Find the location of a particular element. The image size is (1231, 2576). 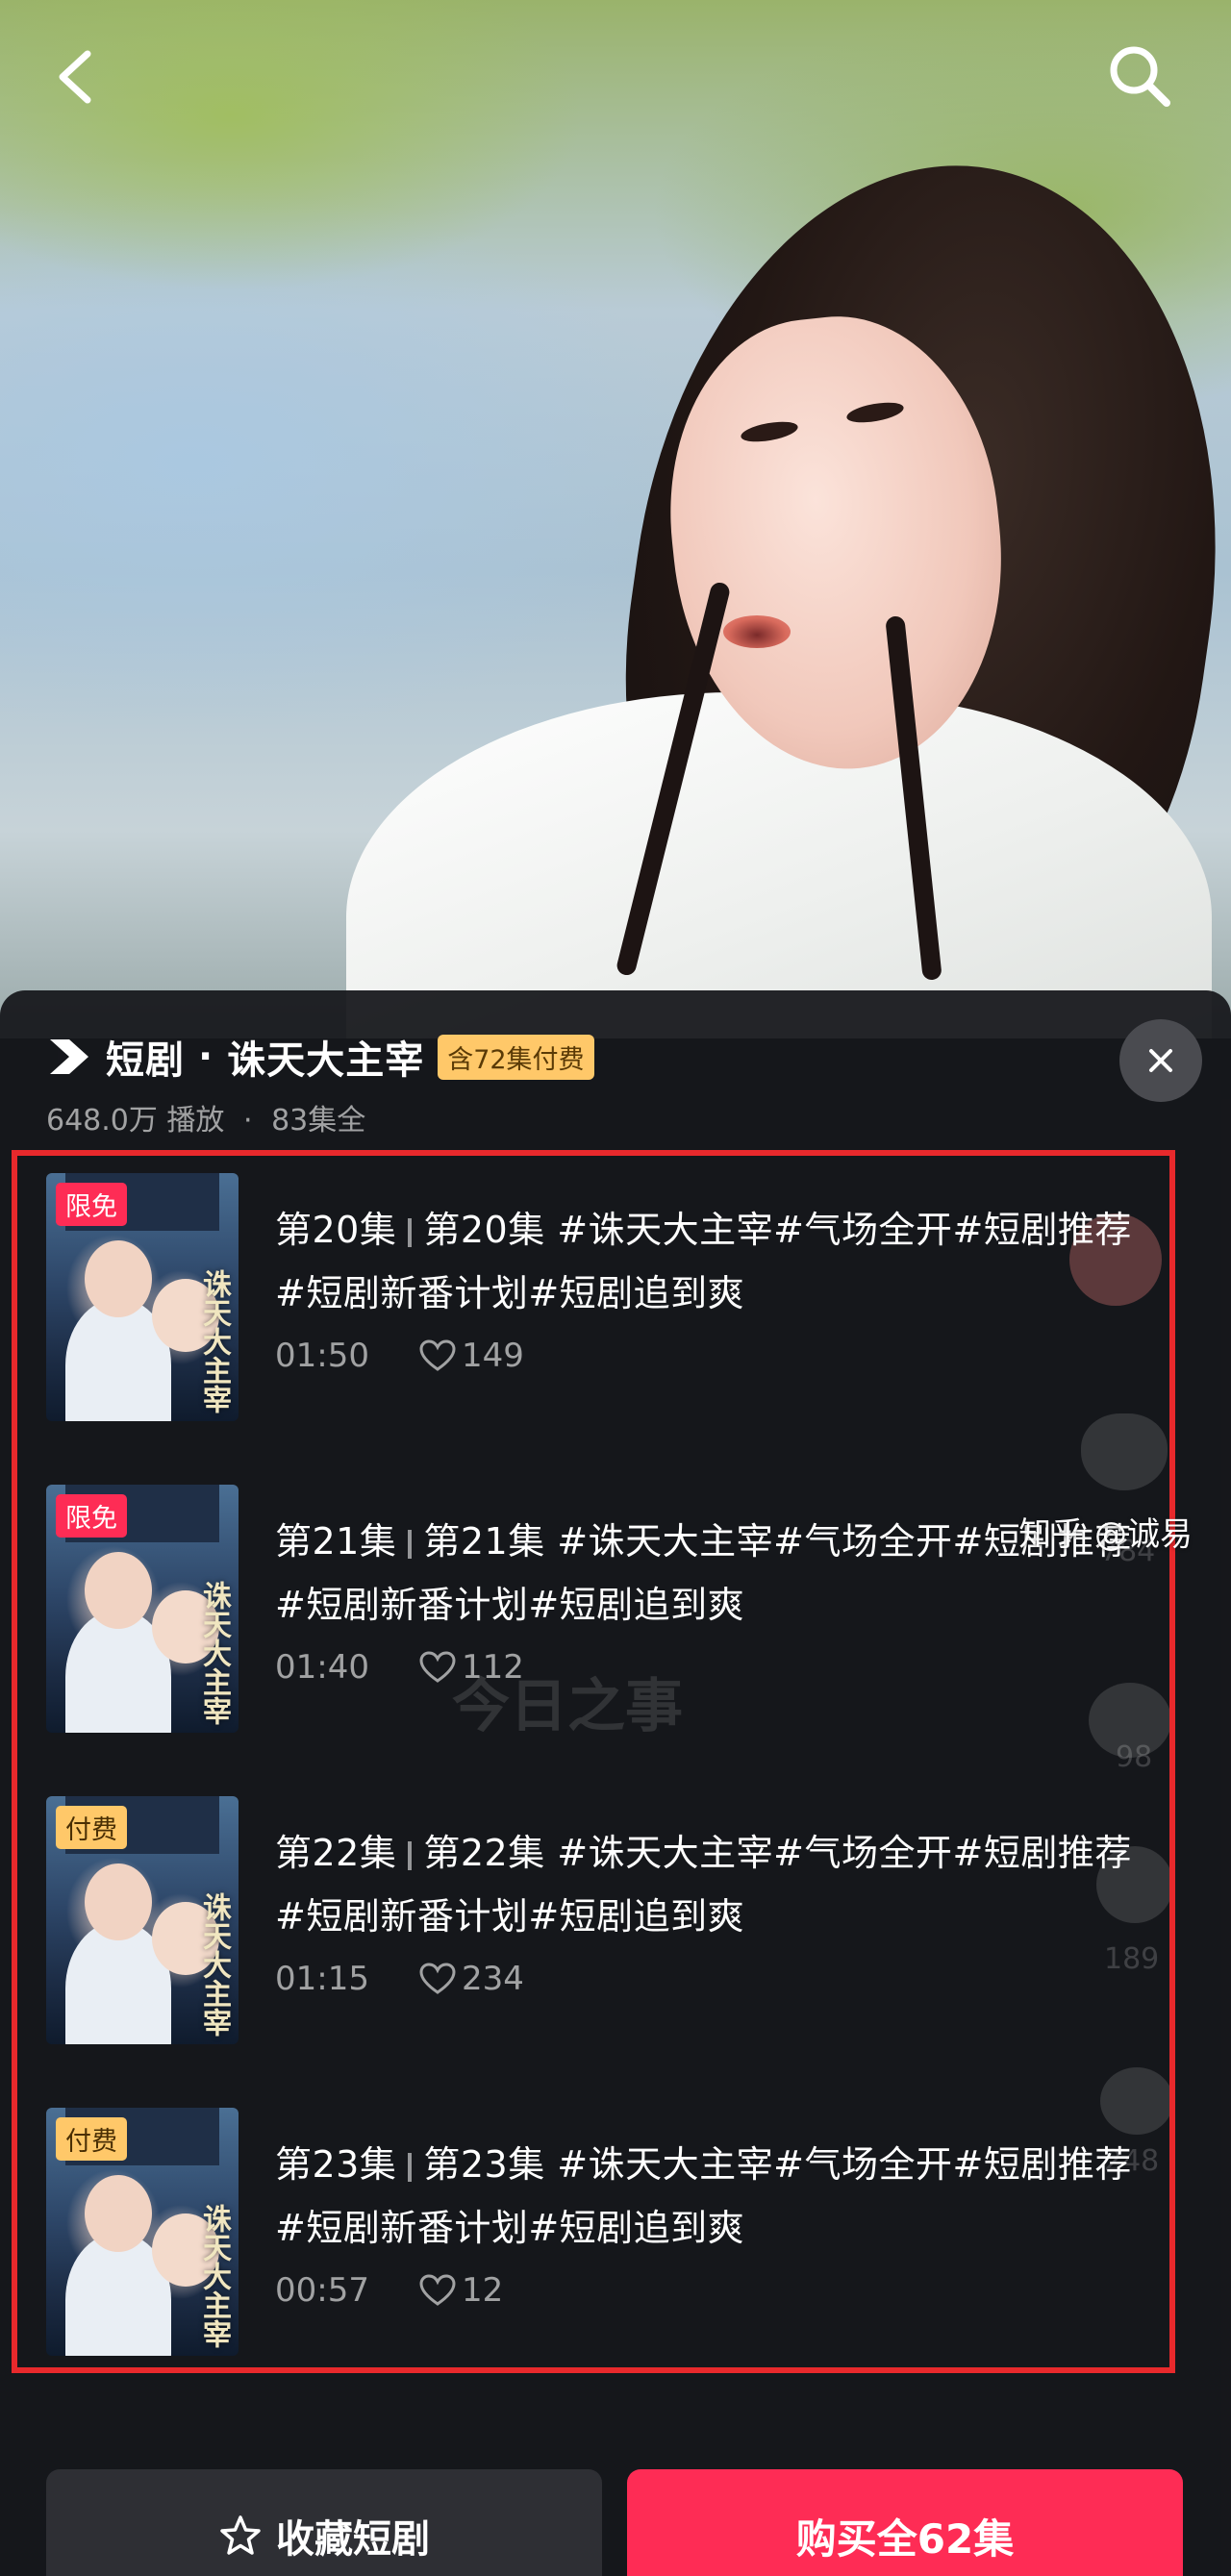

back-button is located at coordinates (75, 76).